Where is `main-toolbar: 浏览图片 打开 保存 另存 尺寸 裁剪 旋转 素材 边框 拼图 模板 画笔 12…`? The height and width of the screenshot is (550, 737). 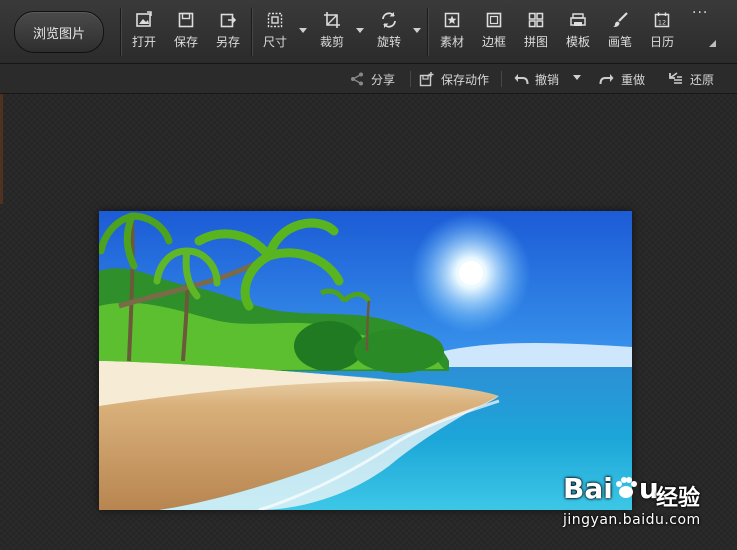
main-toolbar: 浏览图片 打开 保存 另存 尺寸 裁剪 旋转 素材 边框 拼图 模板 画笔 12… is located at coordinates (368, 32).